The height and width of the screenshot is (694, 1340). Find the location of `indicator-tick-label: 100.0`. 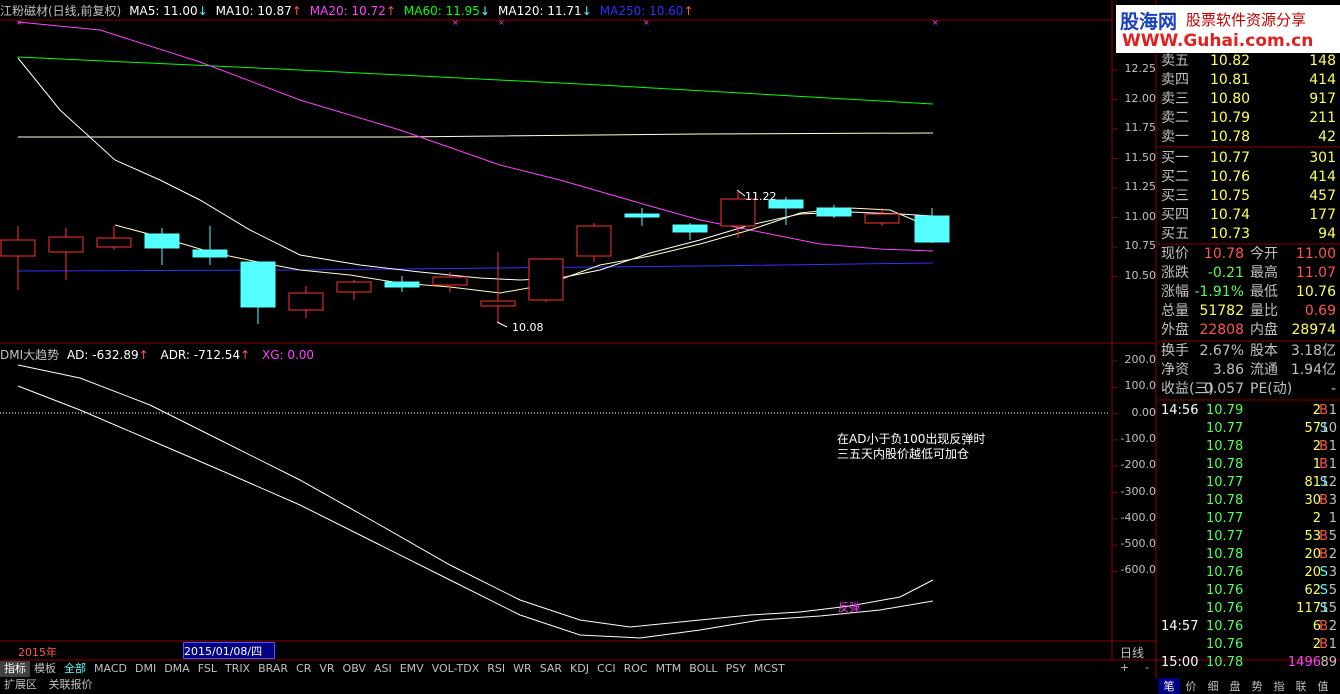

indicator-tick-label: 100.0 is located at coordinates (1140, 386).